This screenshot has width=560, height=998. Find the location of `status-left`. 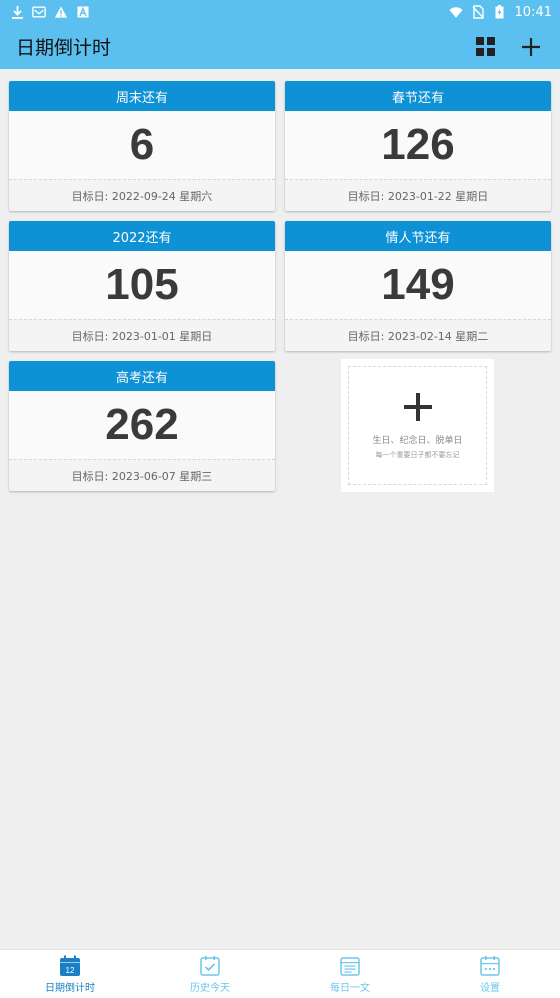

status-left is located at coordinates (50, 12).